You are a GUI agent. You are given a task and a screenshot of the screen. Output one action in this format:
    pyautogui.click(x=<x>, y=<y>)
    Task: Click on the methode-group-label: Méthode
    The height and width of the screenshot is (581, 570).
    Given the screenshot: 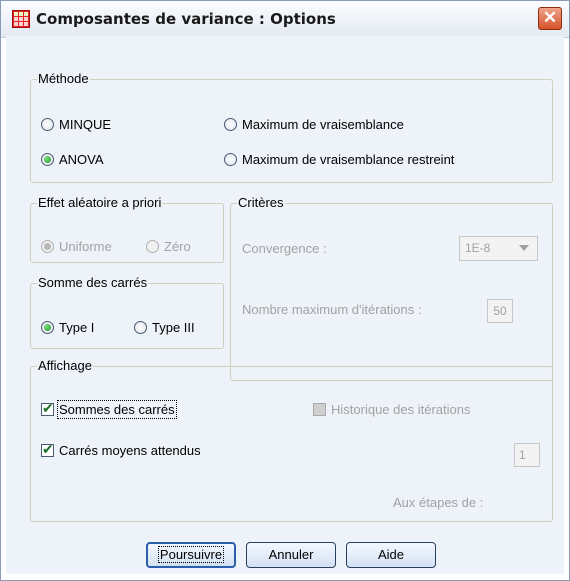 What is the action you would take?
    pyautogui.click(x=63, y=79)
    